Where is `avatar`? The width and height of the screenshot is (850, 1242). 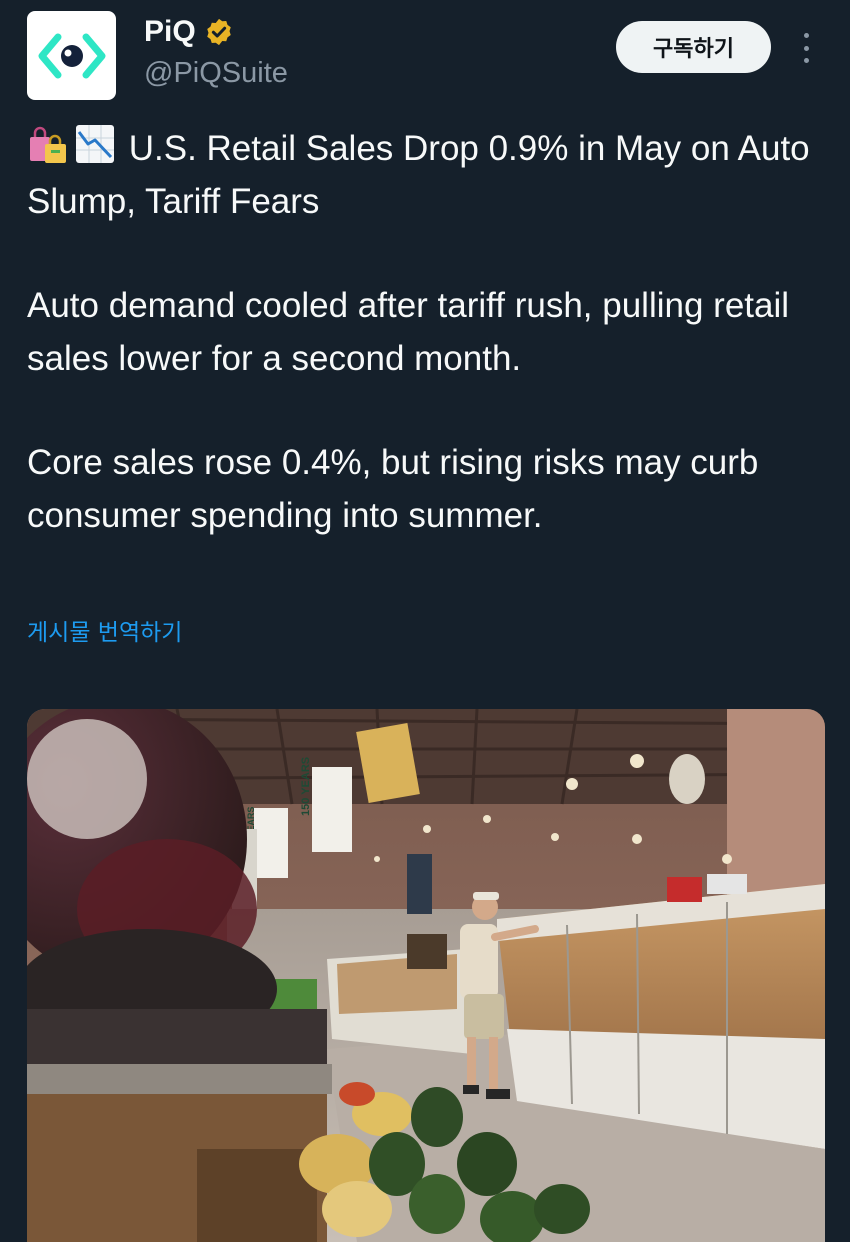
avatar is located at coordinates (71, 55).